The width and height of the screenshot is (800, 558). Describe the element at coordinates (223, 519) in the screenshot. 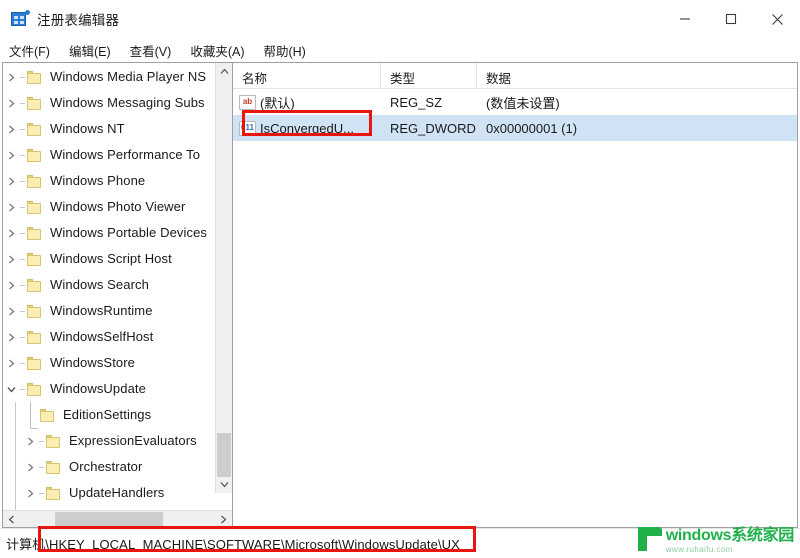

I see `scroll-right-icon` at that location.